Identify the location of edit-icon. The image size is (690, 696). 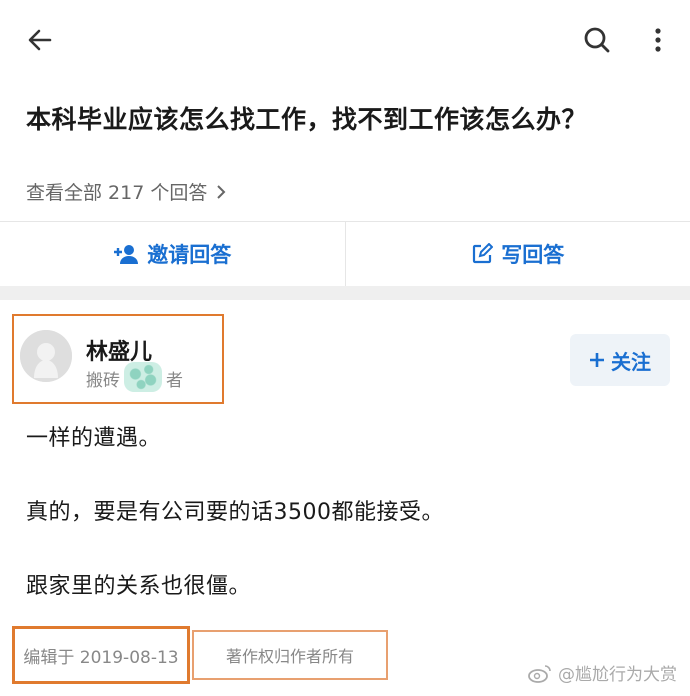
(483, 253).